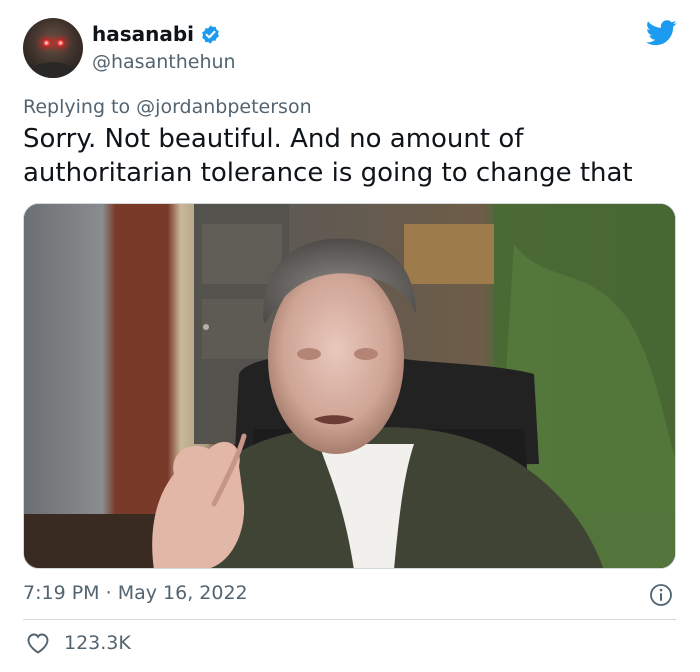 This screenshot has width=700, height=672. Describe the element at coordinates (661, 595) in the screenshot. I see `info-icon` at that location.